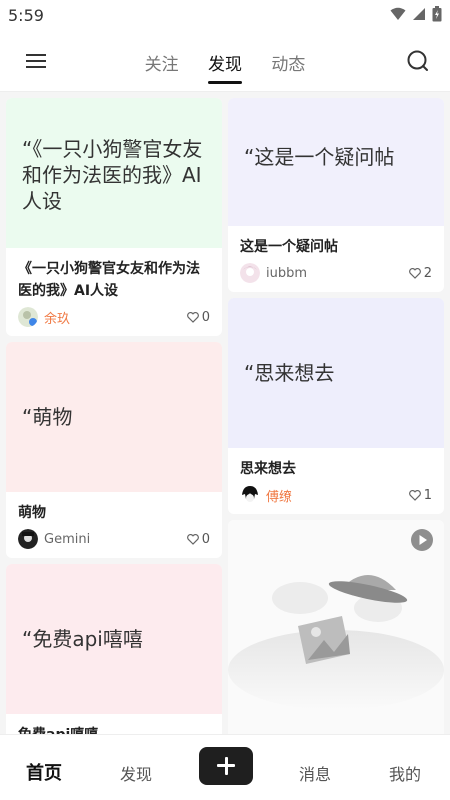  I want to click on post-cover: “《一只小狗警官女友和作为法医的我》AI人设, so click(114, 173).